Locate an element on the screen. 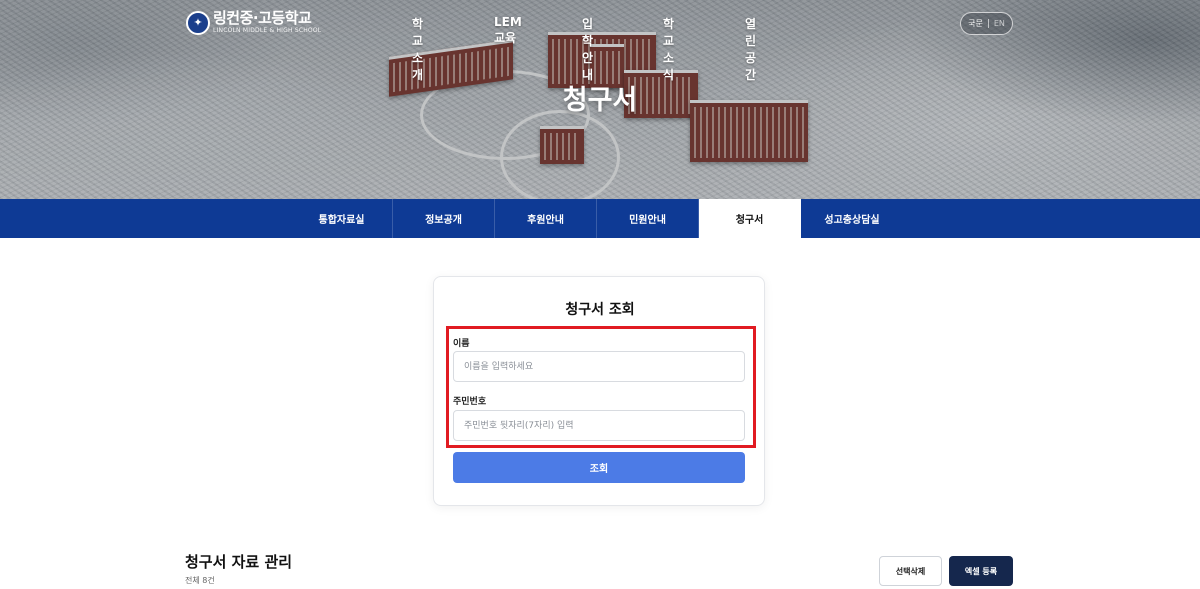  language-switch: 국문 EN is located at coordinates (986, 23).